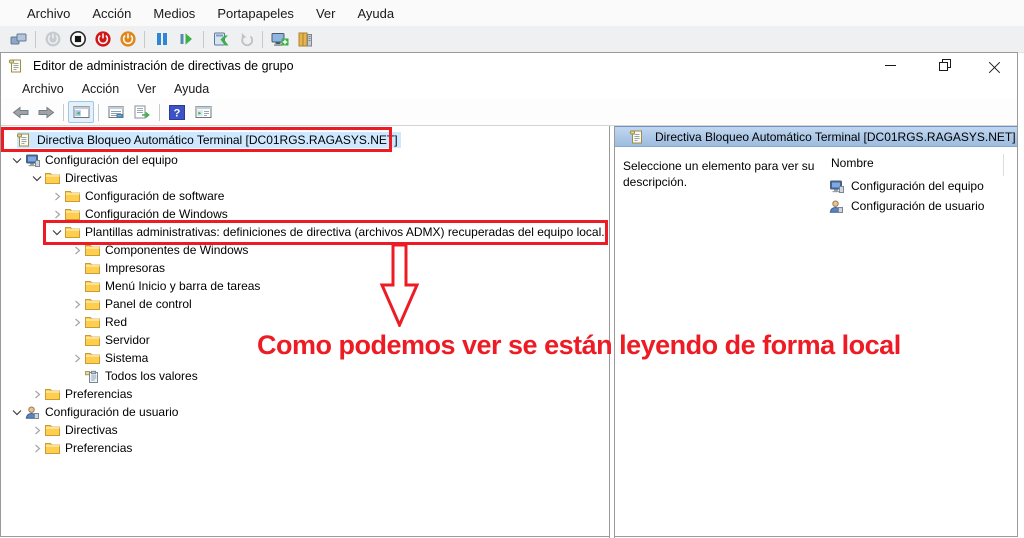  I want to click on restore-icon, so click(944, 64).